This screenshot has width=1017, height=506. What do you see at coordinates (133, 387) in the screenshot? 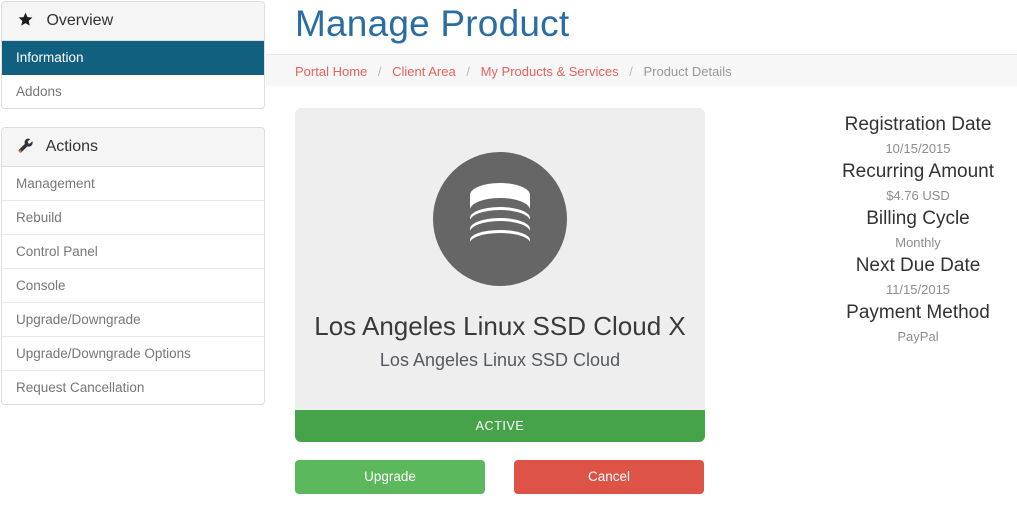
I see `sidebar-item-request-cancellation: Request Cancellation` at bounding box center [133, 387].